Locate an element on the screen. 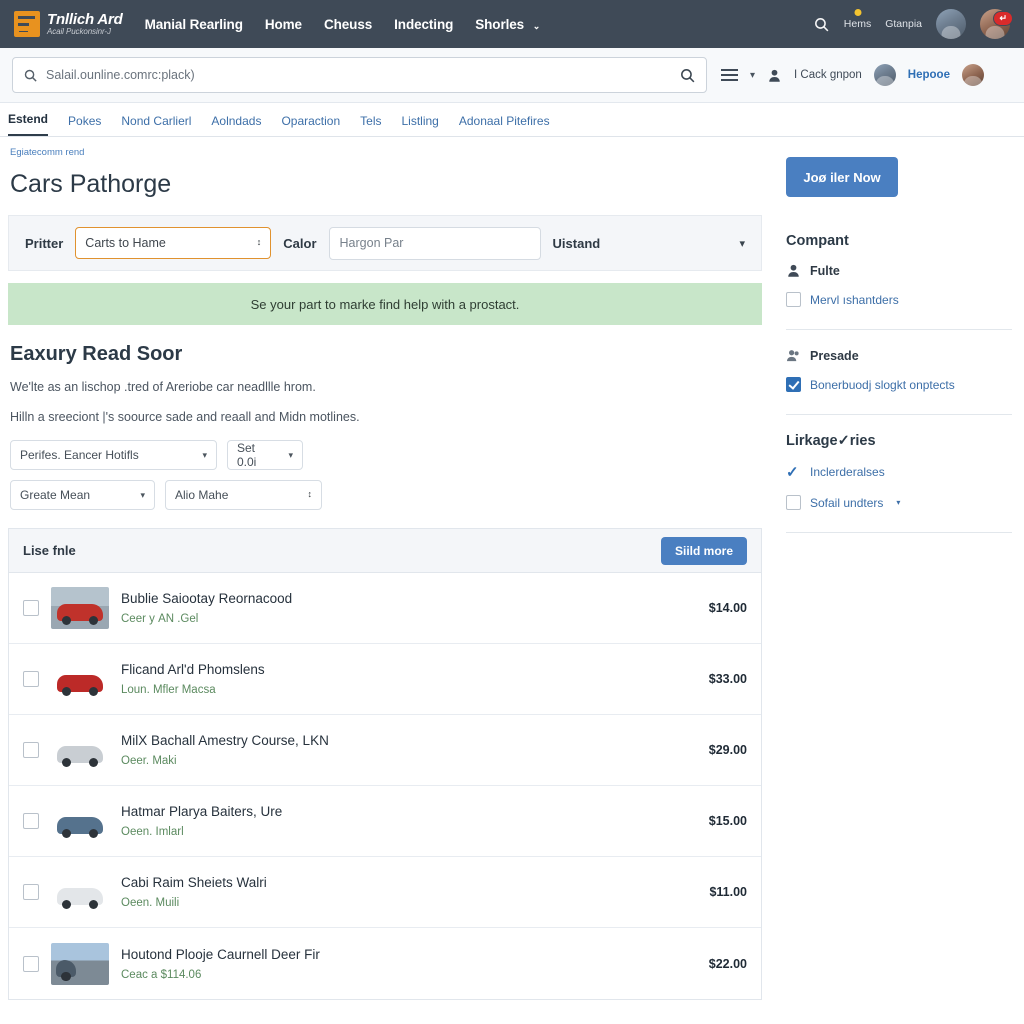 The height and width of the screenshot is (1024, 1024). nav-link-manial-rearling: Manial Rearling is located at coordinates (194, 24).